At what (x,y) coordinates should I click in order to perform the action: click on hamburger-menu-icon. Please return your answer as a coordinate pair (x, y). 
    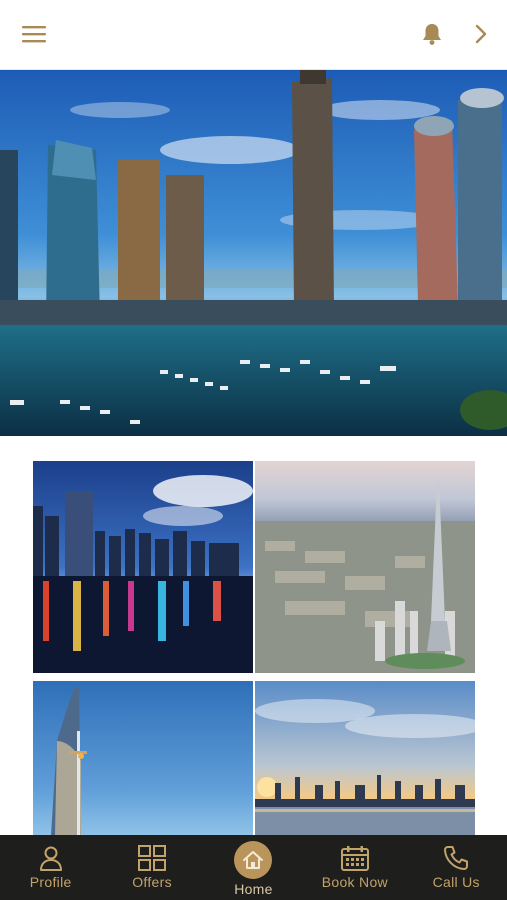
    Looking at the image, I should click on (34, 34).